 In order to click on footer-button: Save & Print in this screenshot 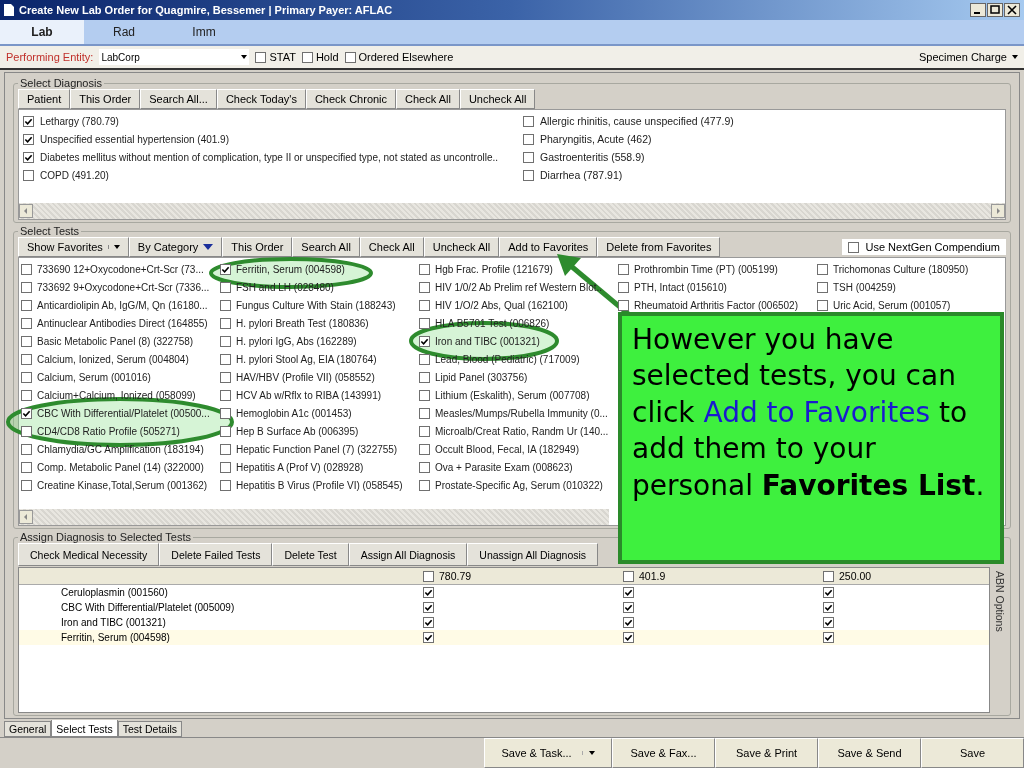, I will do `click(766, 753)`.